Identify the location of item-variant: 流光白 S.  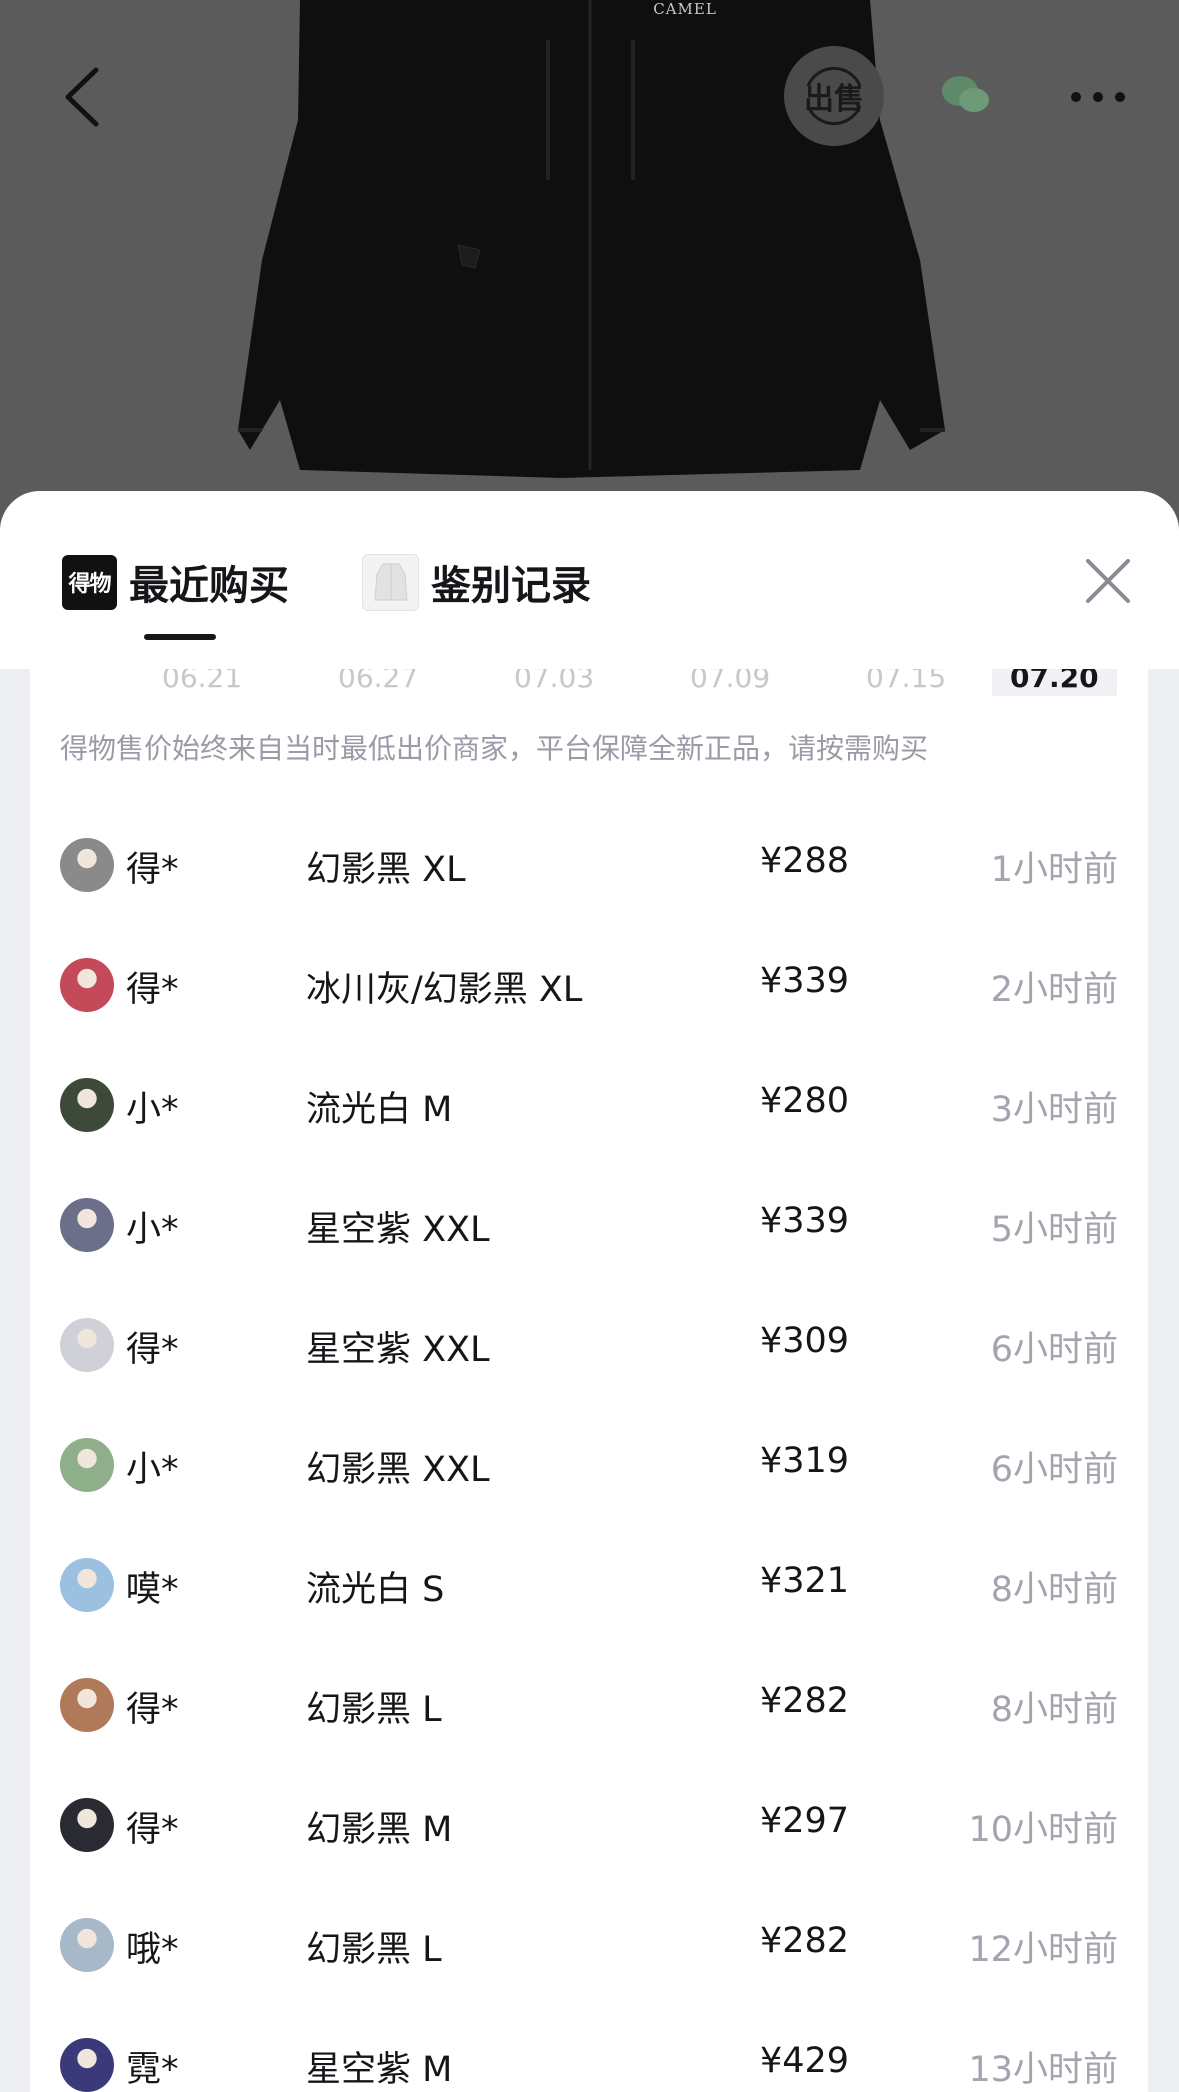
(375, 1590).